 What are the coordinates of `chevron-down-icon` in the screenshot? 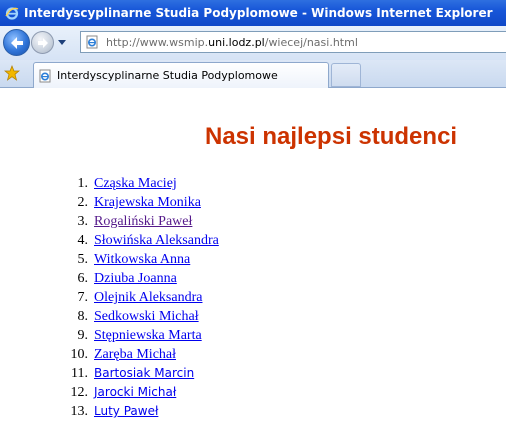 It's located at (62, 42).